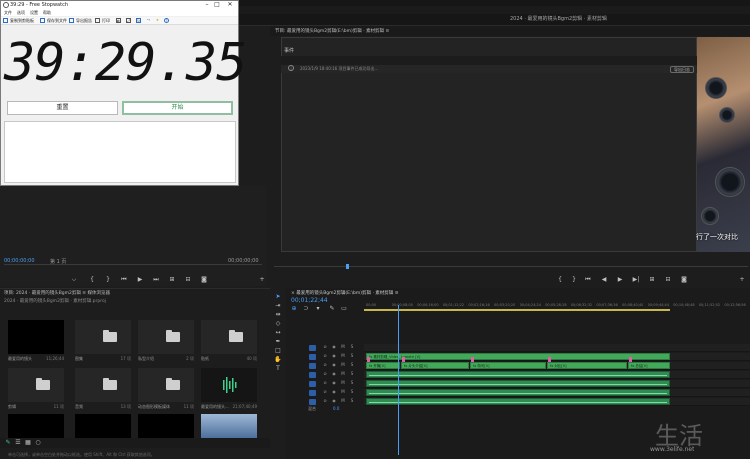 The height and width of the screenshot is (459, 750). What do you see at coordinates (278, 324) in the screenshot?
I see `razor-icon: ◇` at bounding box center [278, 324].